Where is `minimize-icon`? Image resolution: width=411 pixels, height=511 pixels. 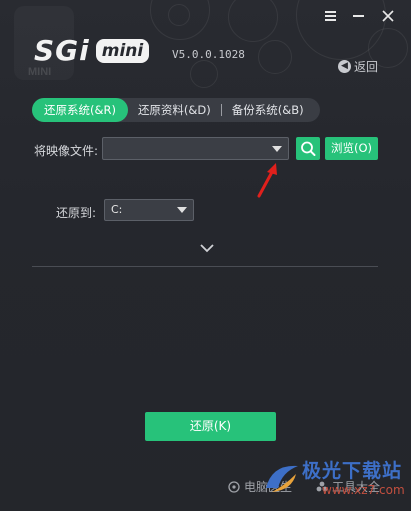
minimize-icon is located at coordinates (358, 16).